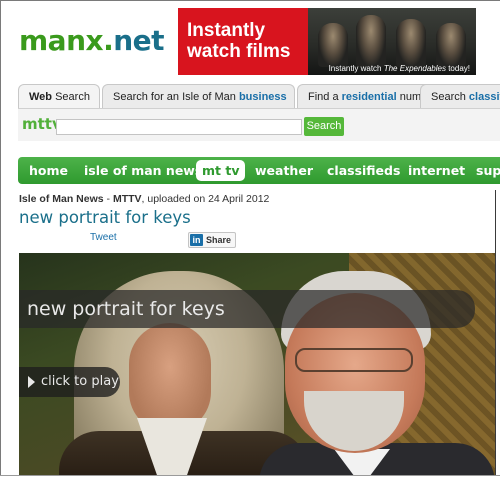 The image size is (500, 500). Describe the element at coordinates (457, 68) in the screenshot. I see `ad-caption-suffix: today!` at that location.